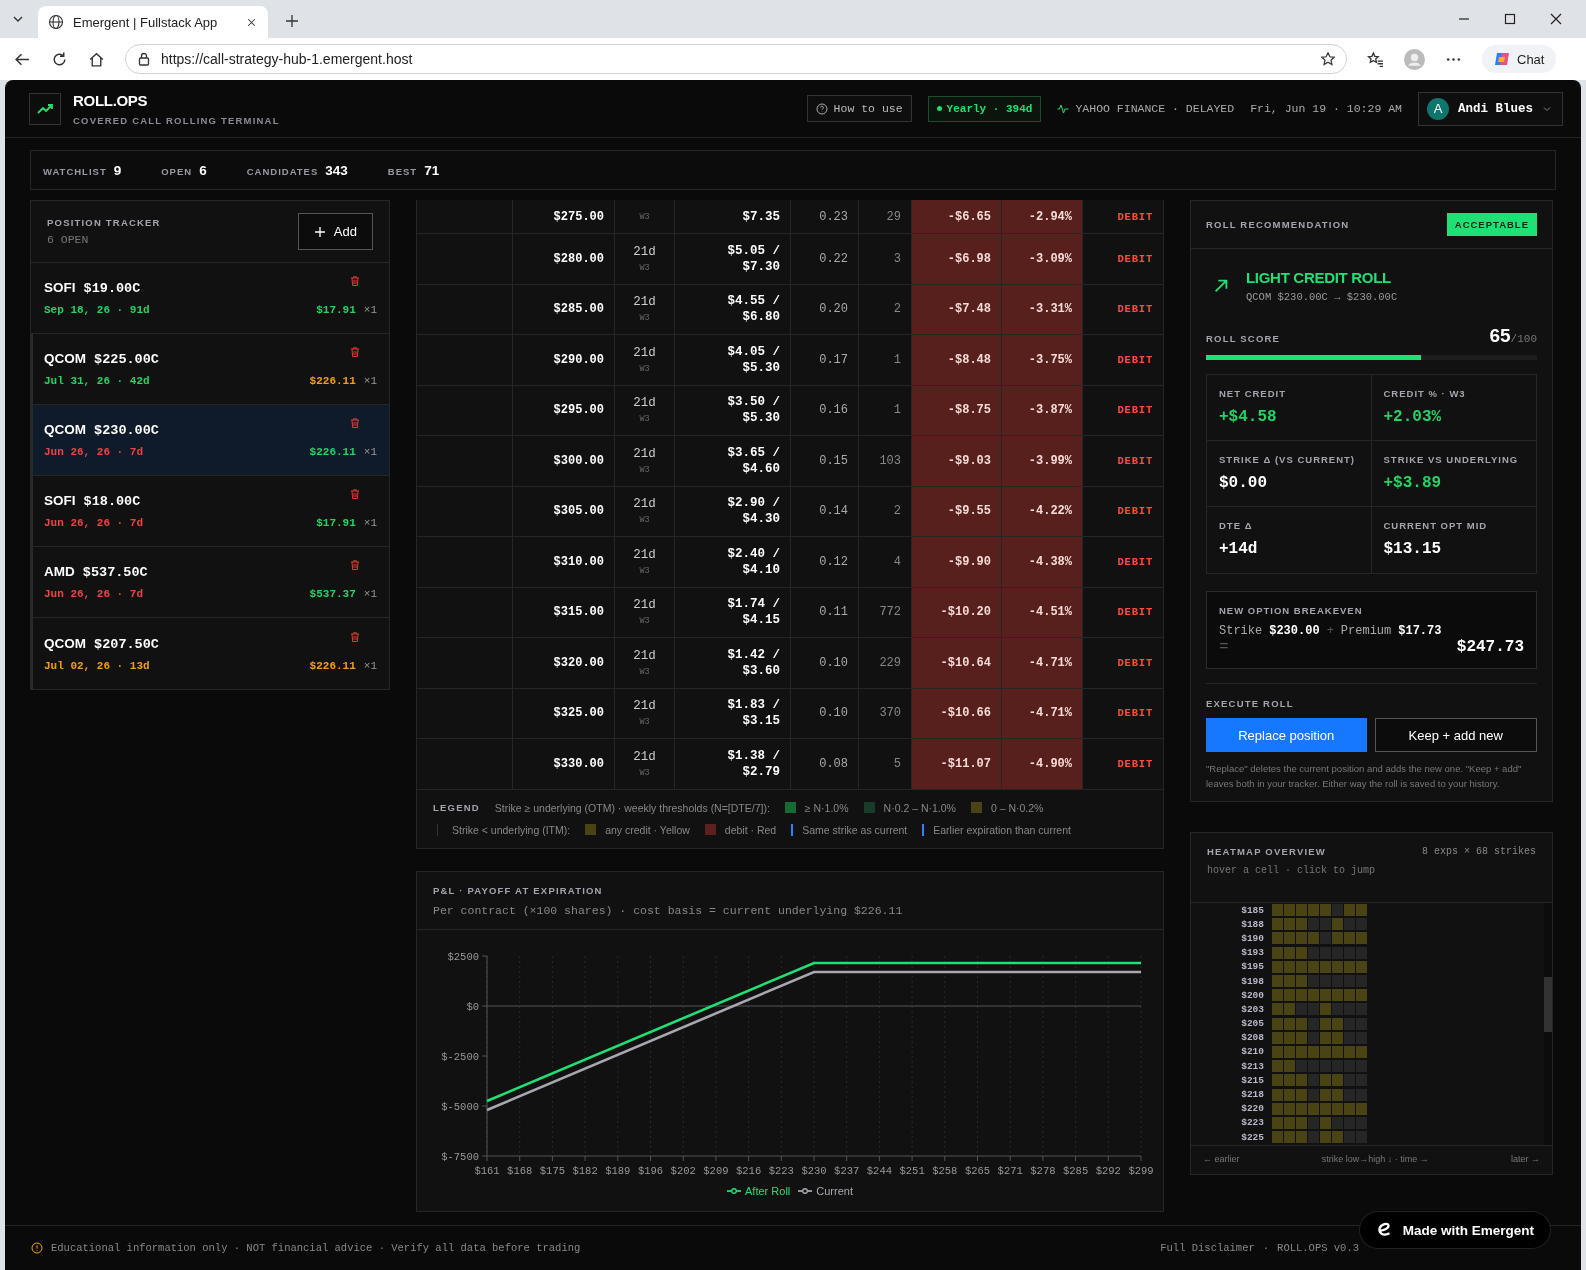  Describe the element at coordinates (96, 59) in the screenshot. I see `home-icon` at that location.